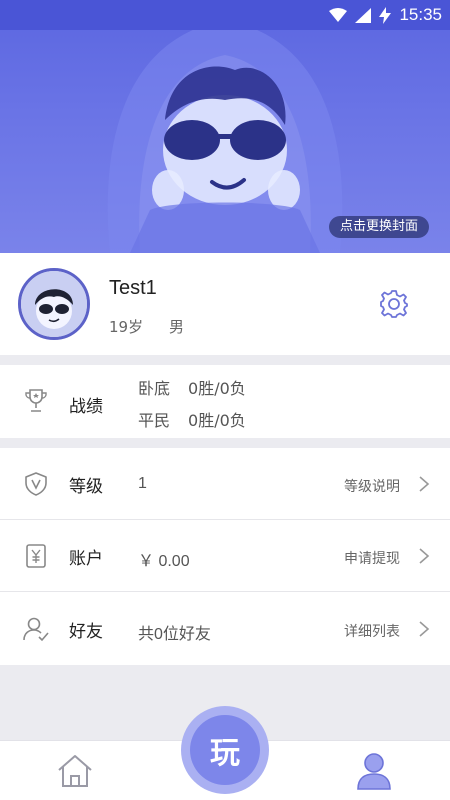 Image resolution: width=450 pixels, height=800 pixels. What do you see at coordinates (86, 407) in the screenshot?
I see `record-title: 战绩` at bounding box center [86, 407].